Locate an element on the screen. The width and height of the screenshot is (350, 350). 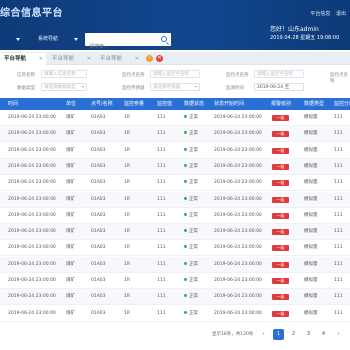
tab-platform-nav-2: 平台导航 ✕ is located at coordinates (71, 59).